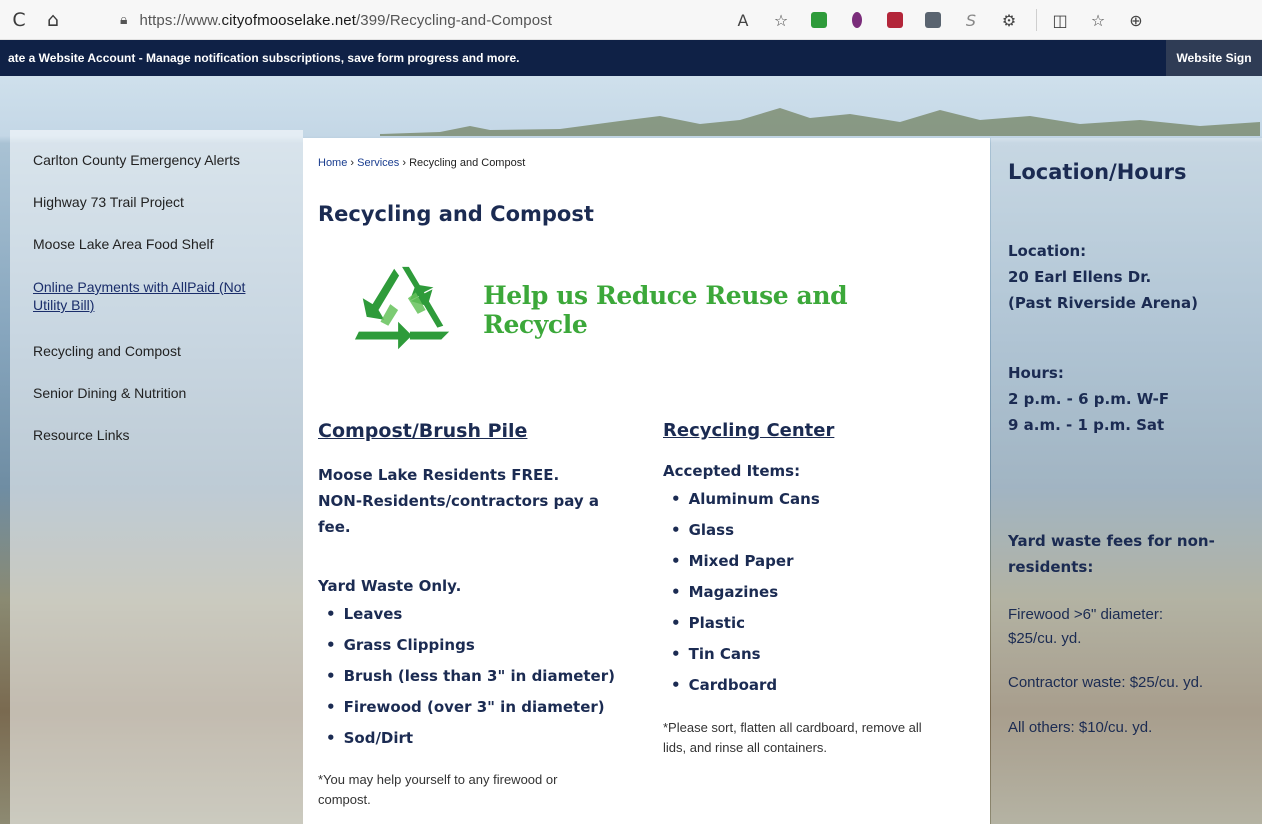 Image resolution: width=1262 pixels, height=824 pixels. Describe the element at coordinates (741, 623) in the screenshot. I see `list-item: Plastic` at that location.